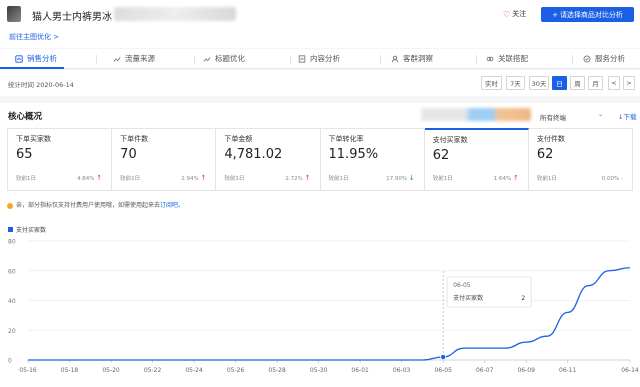 The image size is (640, 387). What do you see at coordinates (519, 14) in the screenshot?
I see `follow-label: 关注` at bounding box center [519, 14].